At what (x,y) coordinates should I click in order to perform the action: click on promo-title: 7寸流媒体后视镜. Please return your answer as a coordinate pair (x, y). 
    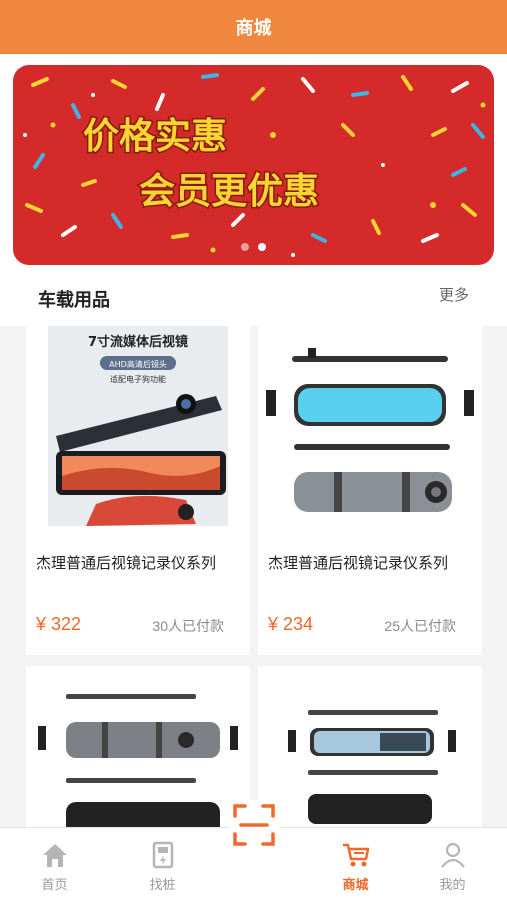
    Looking at the image, I should click on (138, 342).